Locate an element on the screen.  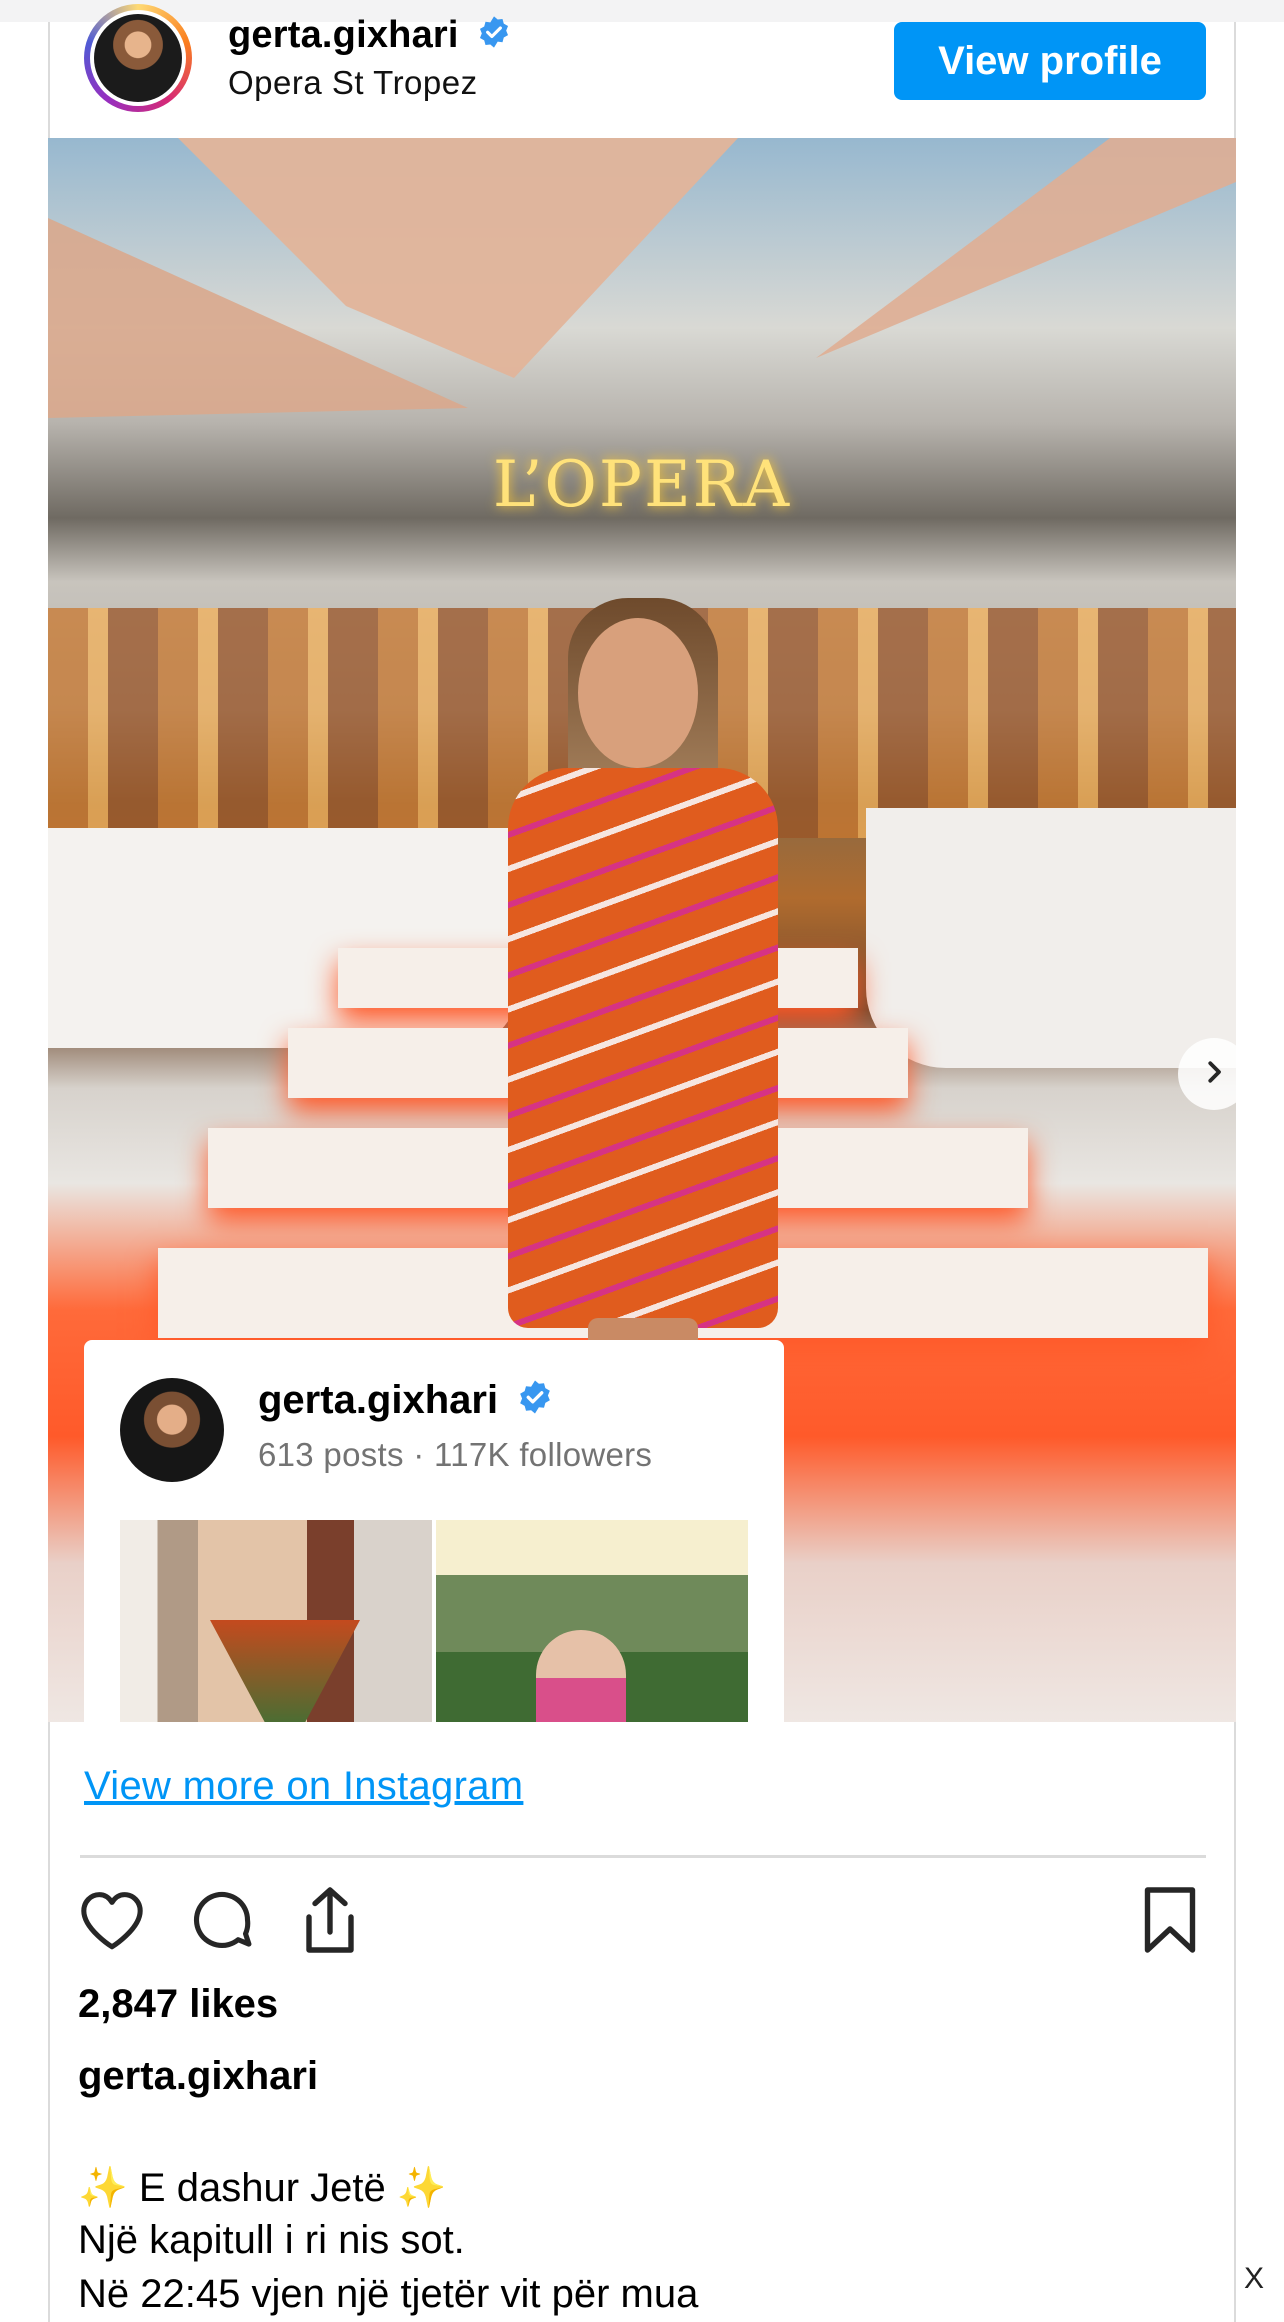
orange-dress is located at coordinates (643, 1048).